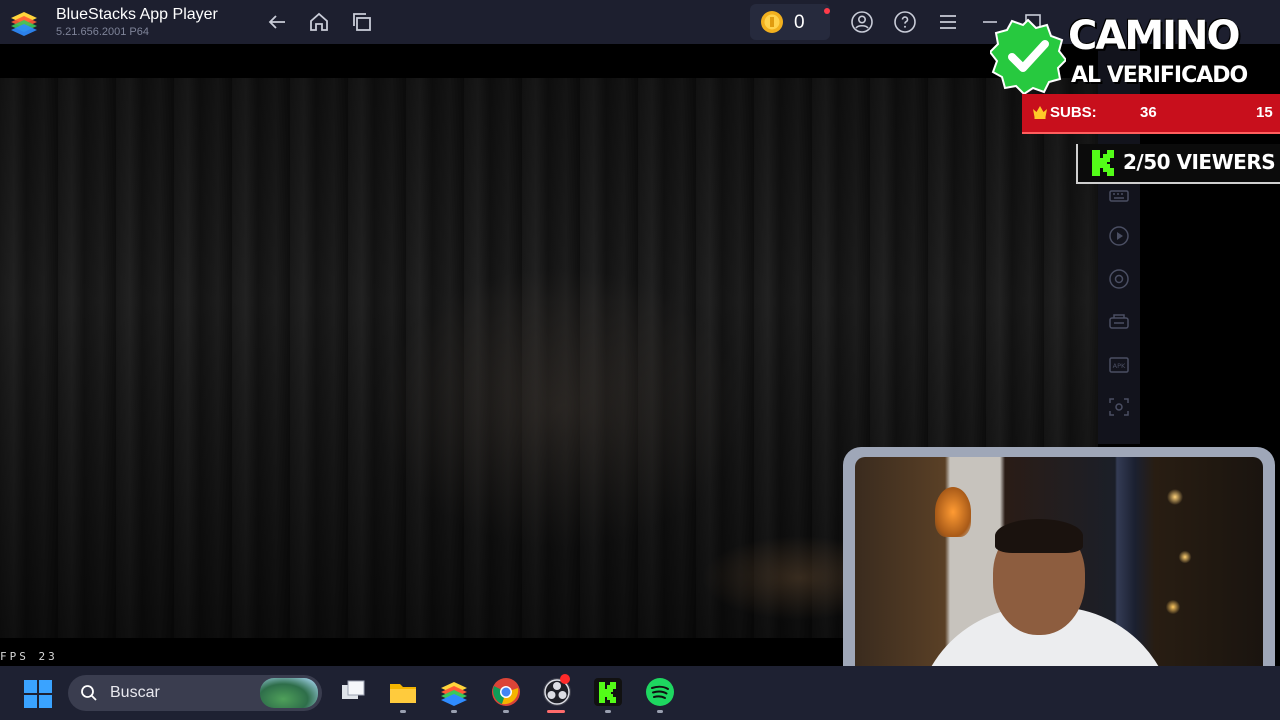  I want to click on play-macro-icon, so click(1119, 236).